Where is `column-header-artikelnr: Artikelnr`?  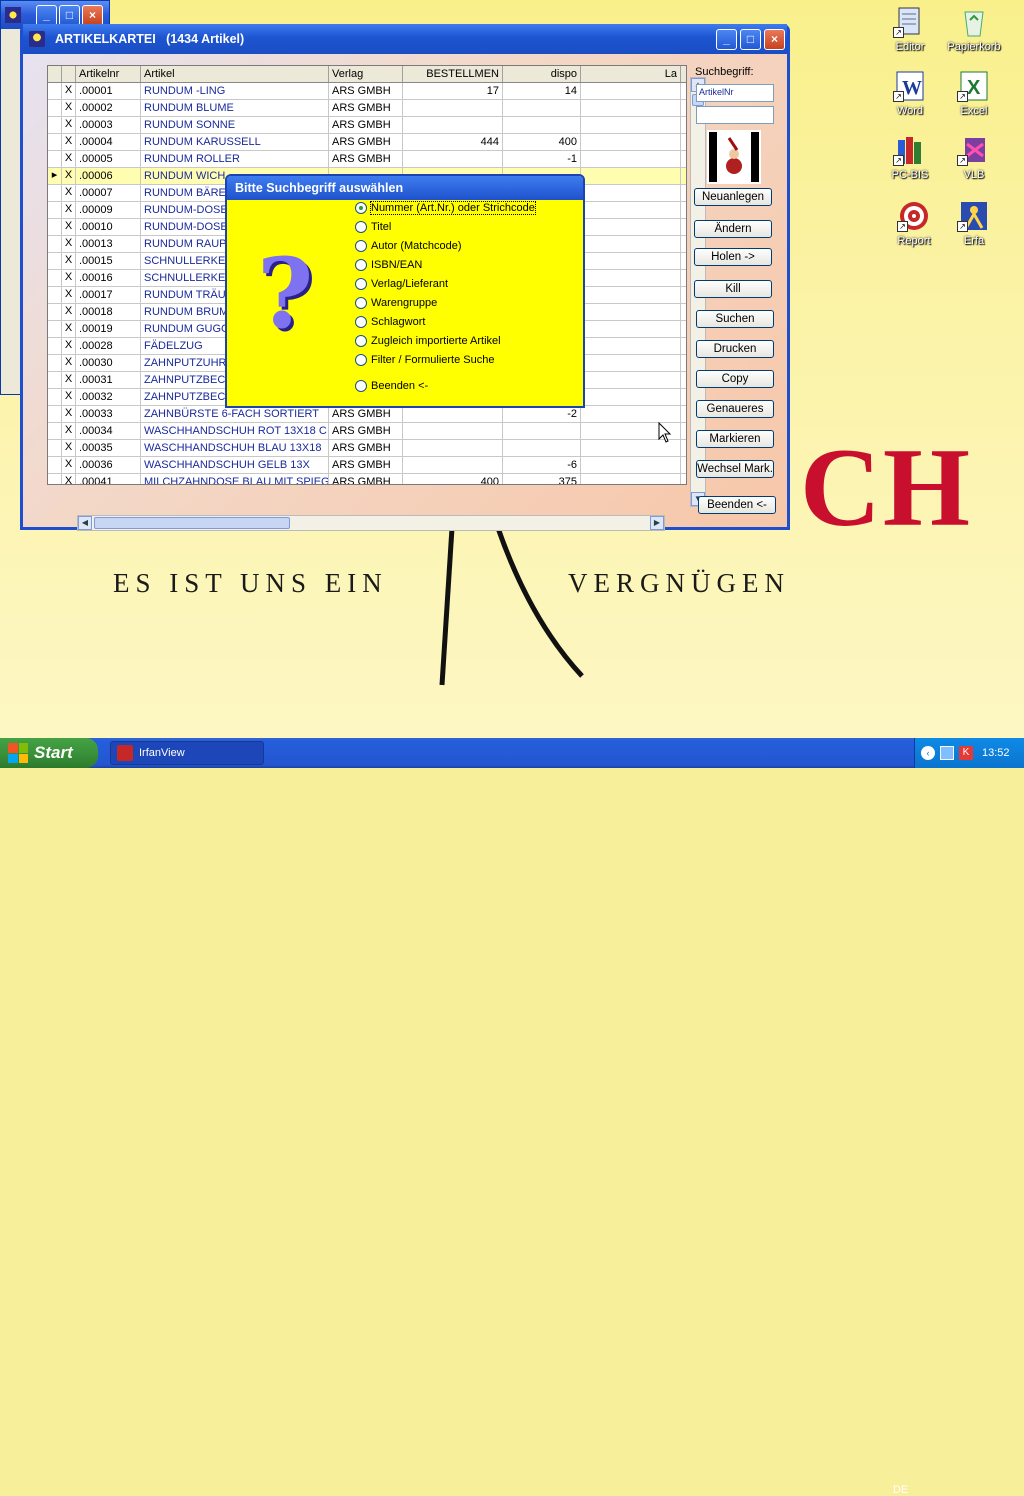
column-header-artikelnr: Artikelnr is located at coordinates (108, 74).